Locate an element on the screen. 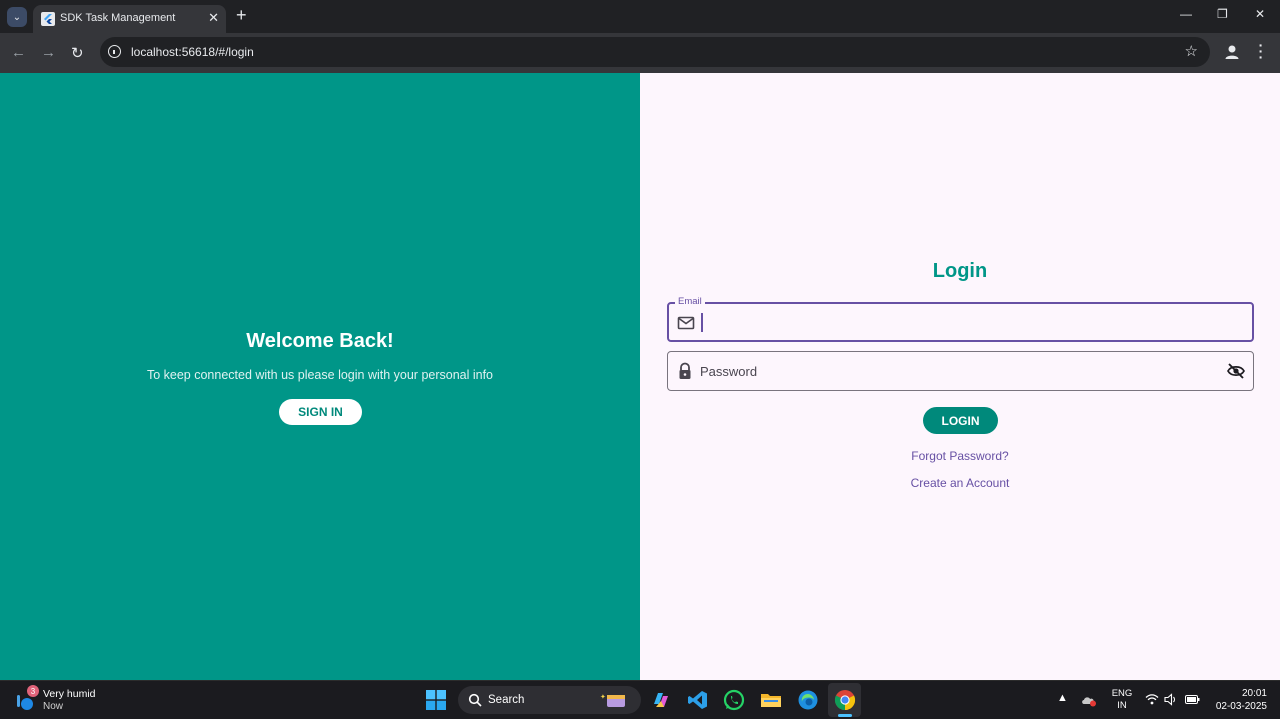 This screenshot has height=719, width=1280. flutter-icon is located at coordinates (48, 19).